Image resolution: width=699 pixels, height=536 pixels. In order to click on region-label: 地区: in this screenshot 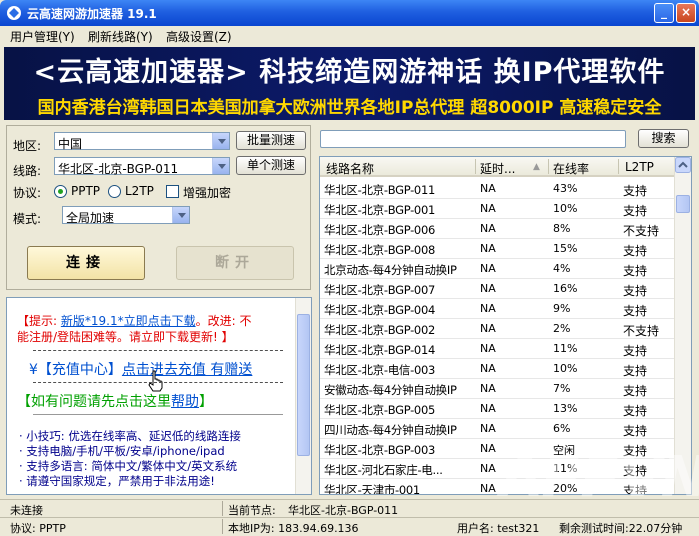, I will do `click(27, 146)`.